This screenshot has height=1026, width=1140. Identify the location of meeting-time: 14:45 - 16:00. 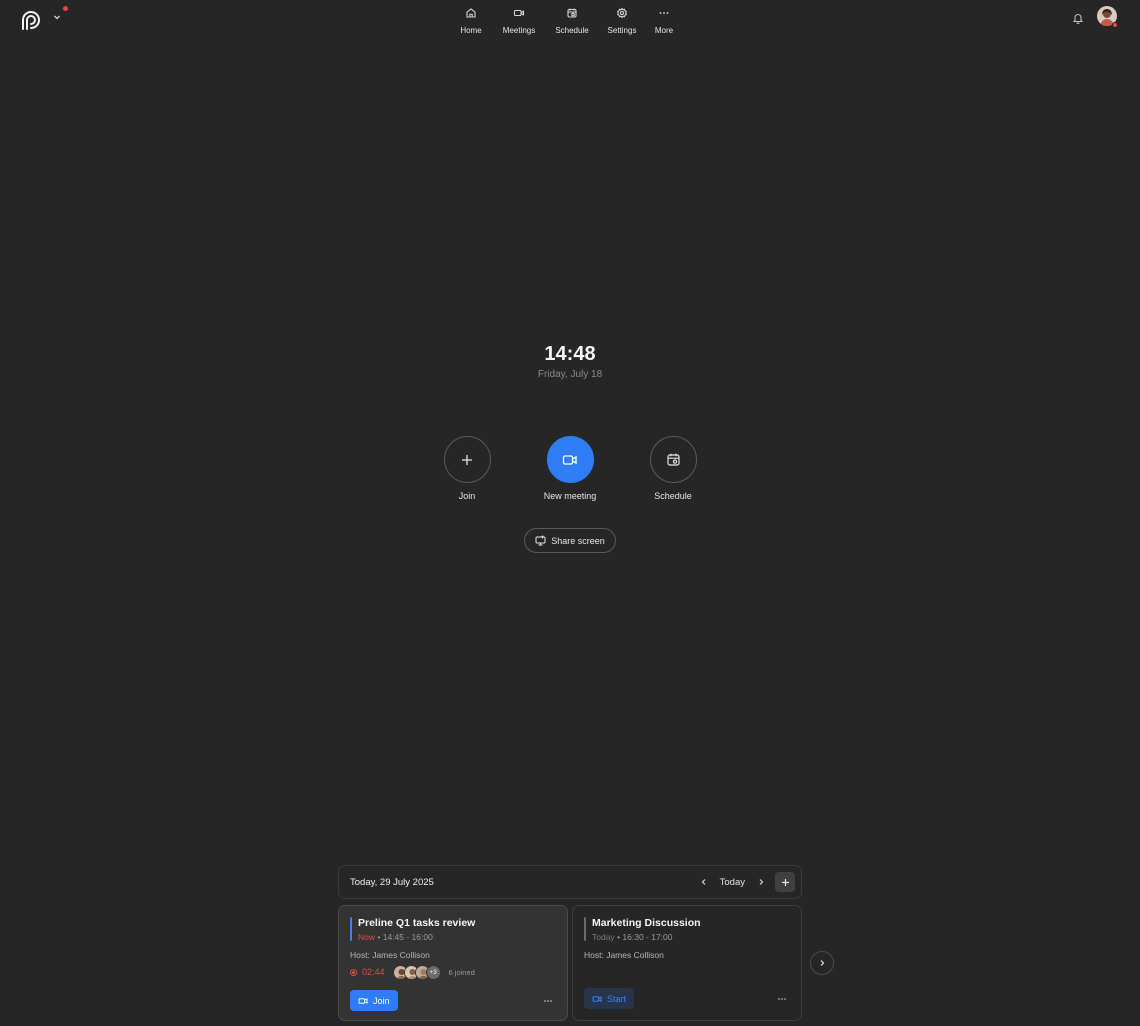
(407, 937).